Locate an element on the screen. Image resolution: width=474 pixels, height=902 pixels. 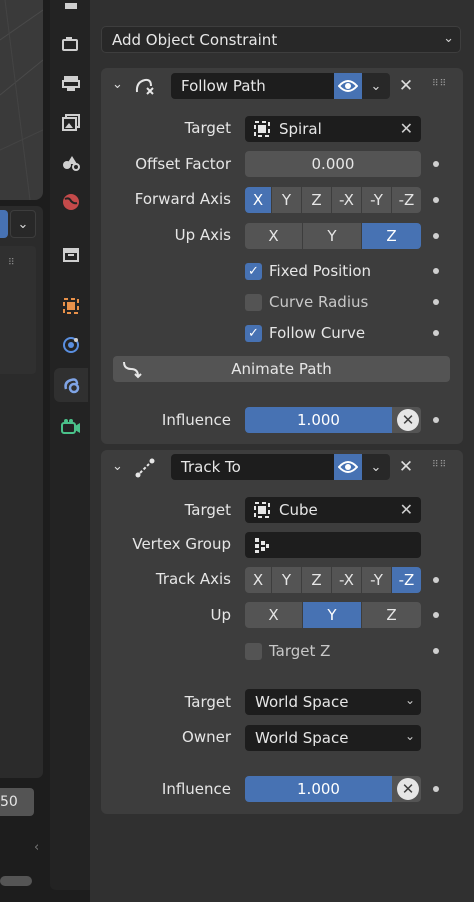
target-field: Cube ✕ is located at coordinates (333, 510).